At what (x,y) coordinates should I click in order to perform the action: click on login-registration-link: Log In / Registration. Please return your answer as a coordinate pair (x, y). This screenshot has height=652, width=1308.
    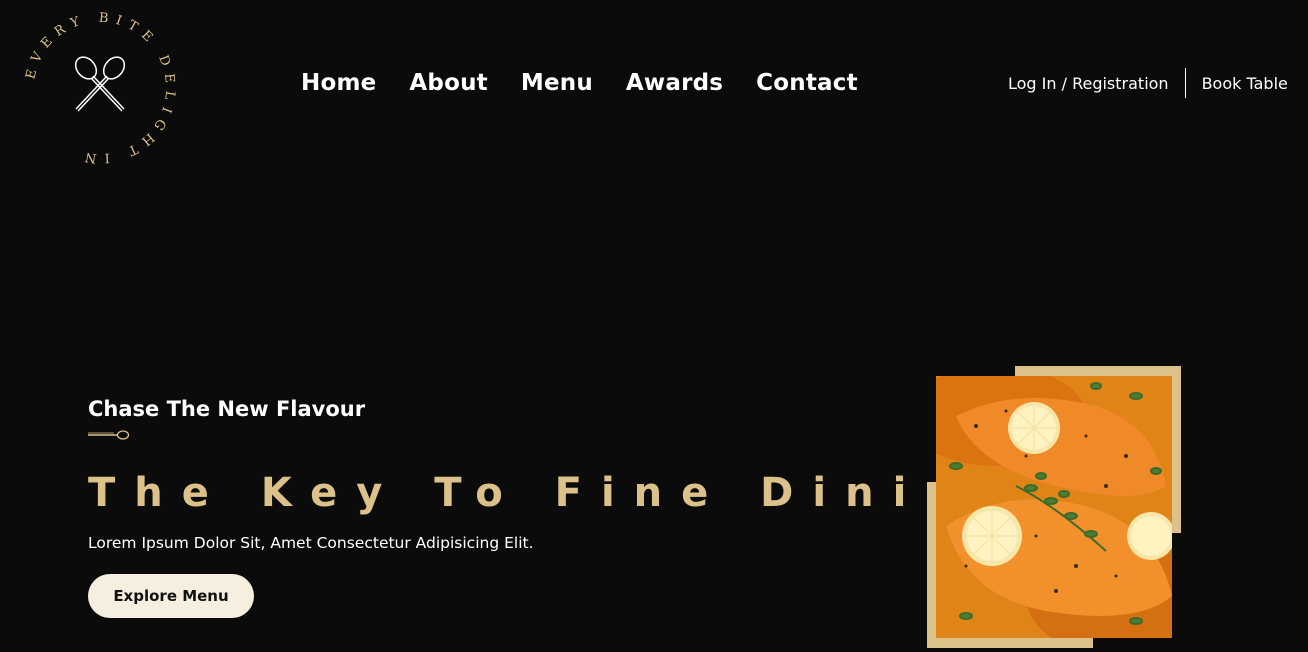
    Looking at the image, I should click on (1088, 83).